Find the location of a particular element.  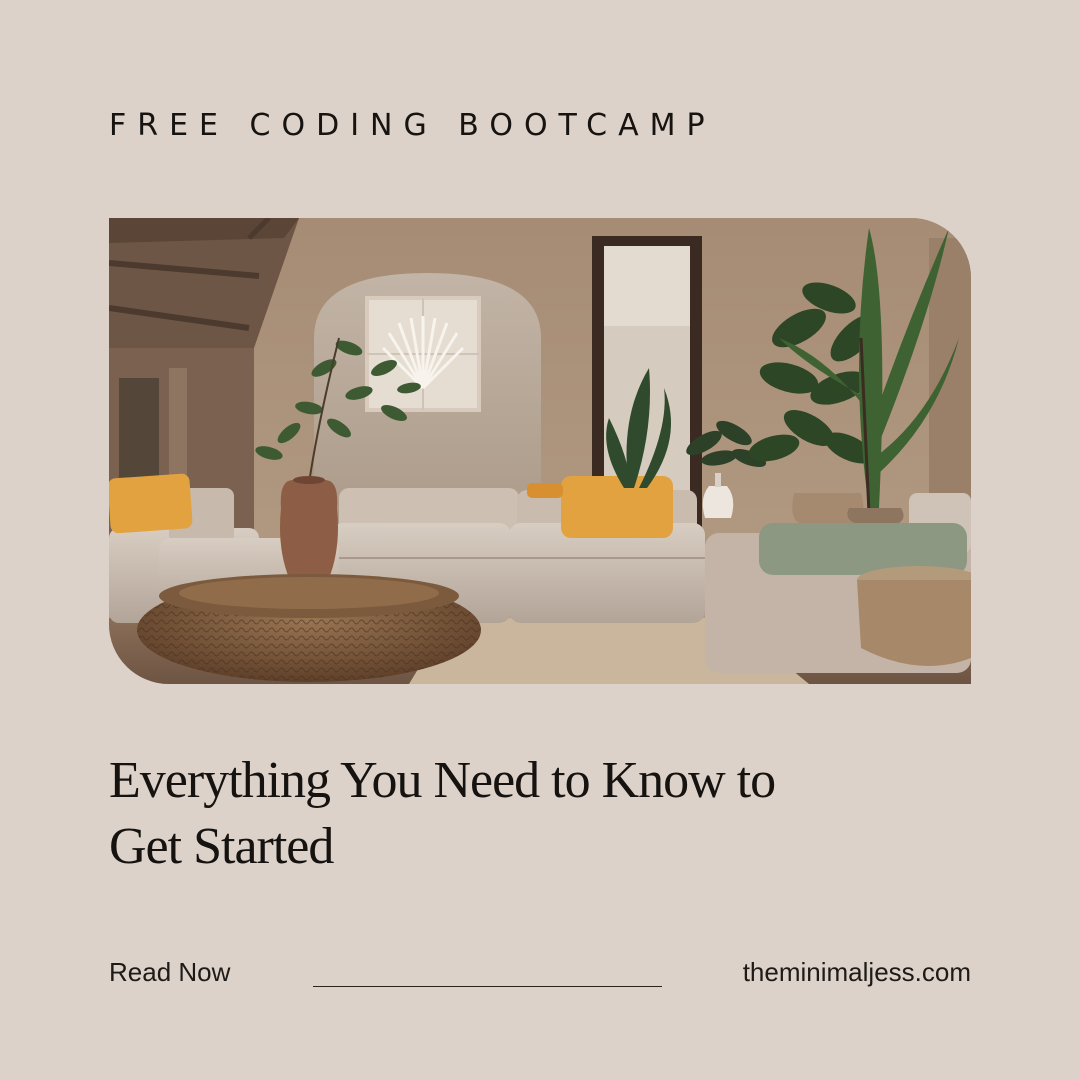

headline-line-1: Everything You Need to Know to is located at coordinates (442, 780).